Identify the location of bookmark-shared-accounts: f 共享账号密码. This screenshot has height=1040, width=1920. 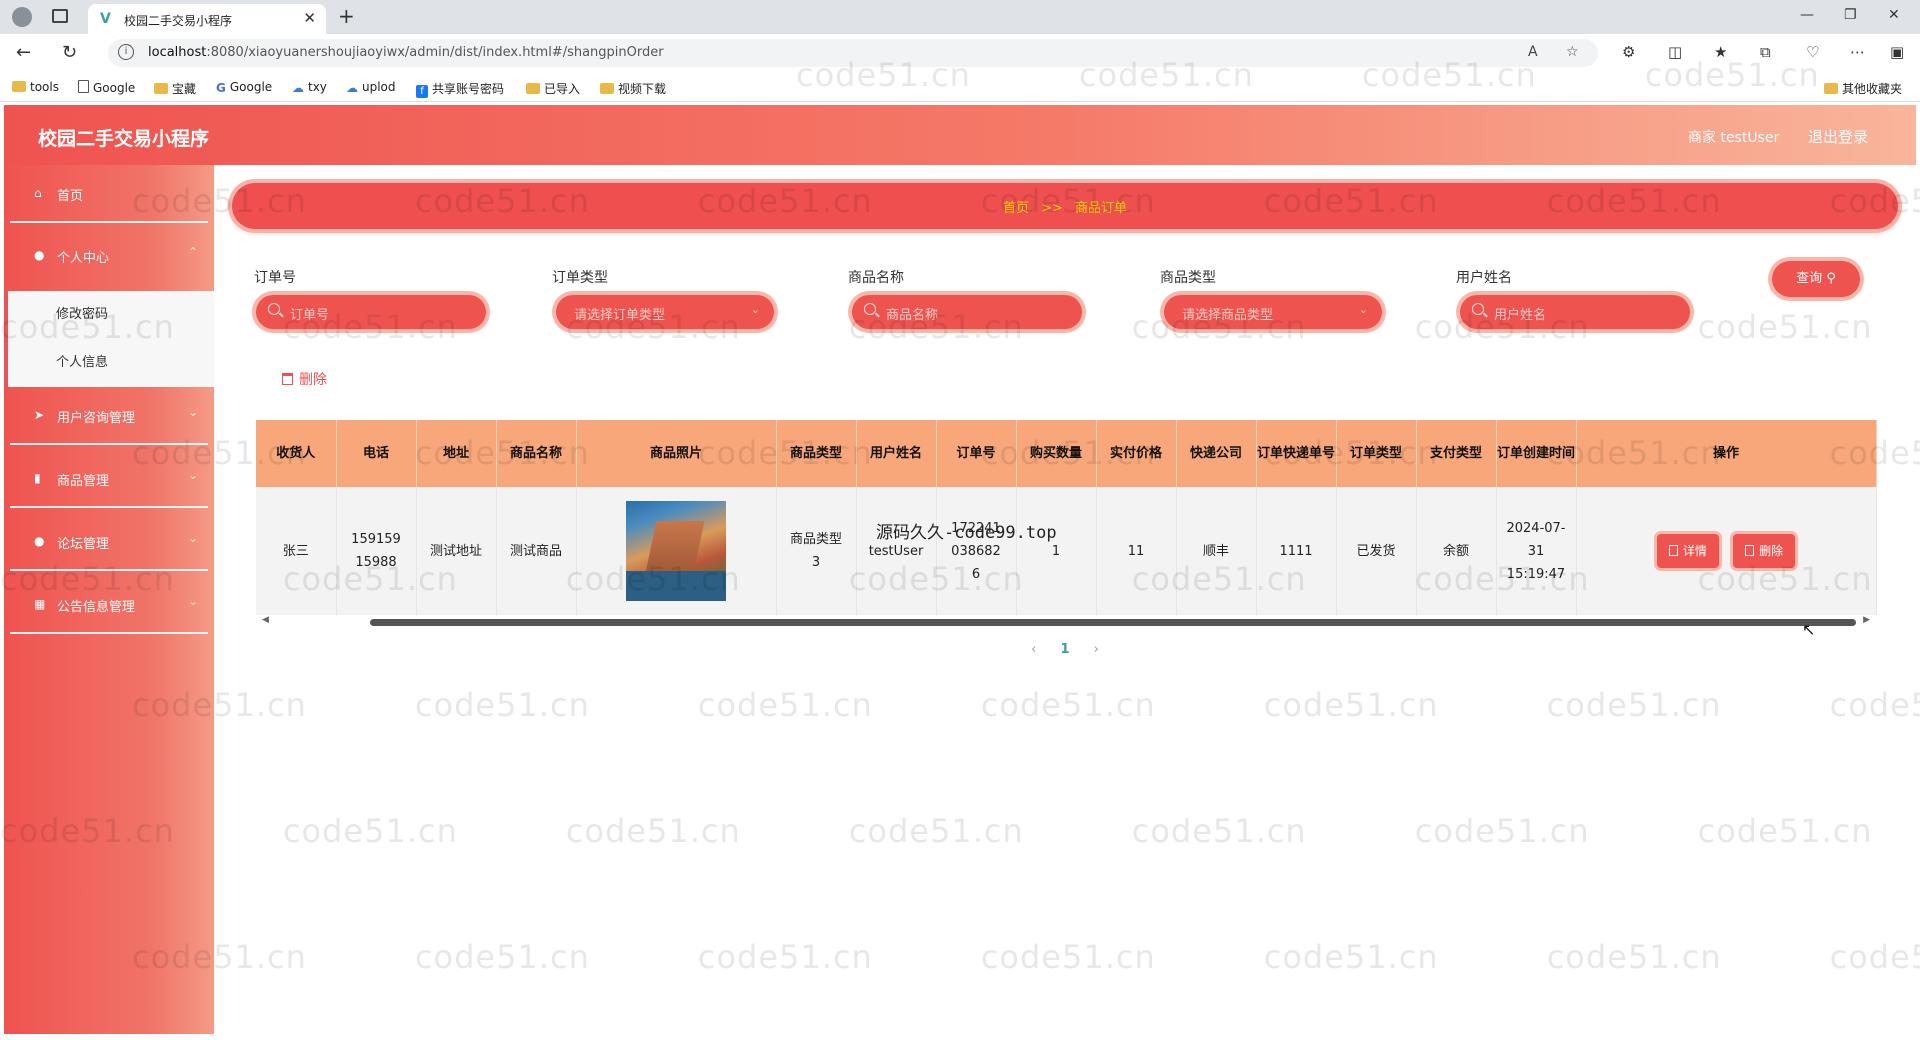
(460, 89).